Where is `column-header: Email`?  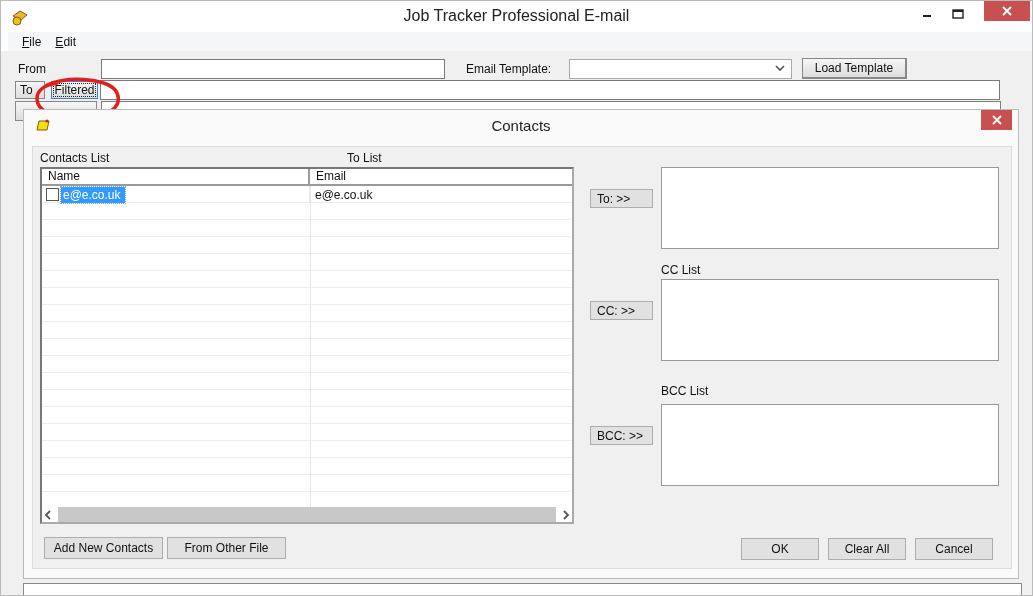
column-header: Email is located at coordinates (441, 176).